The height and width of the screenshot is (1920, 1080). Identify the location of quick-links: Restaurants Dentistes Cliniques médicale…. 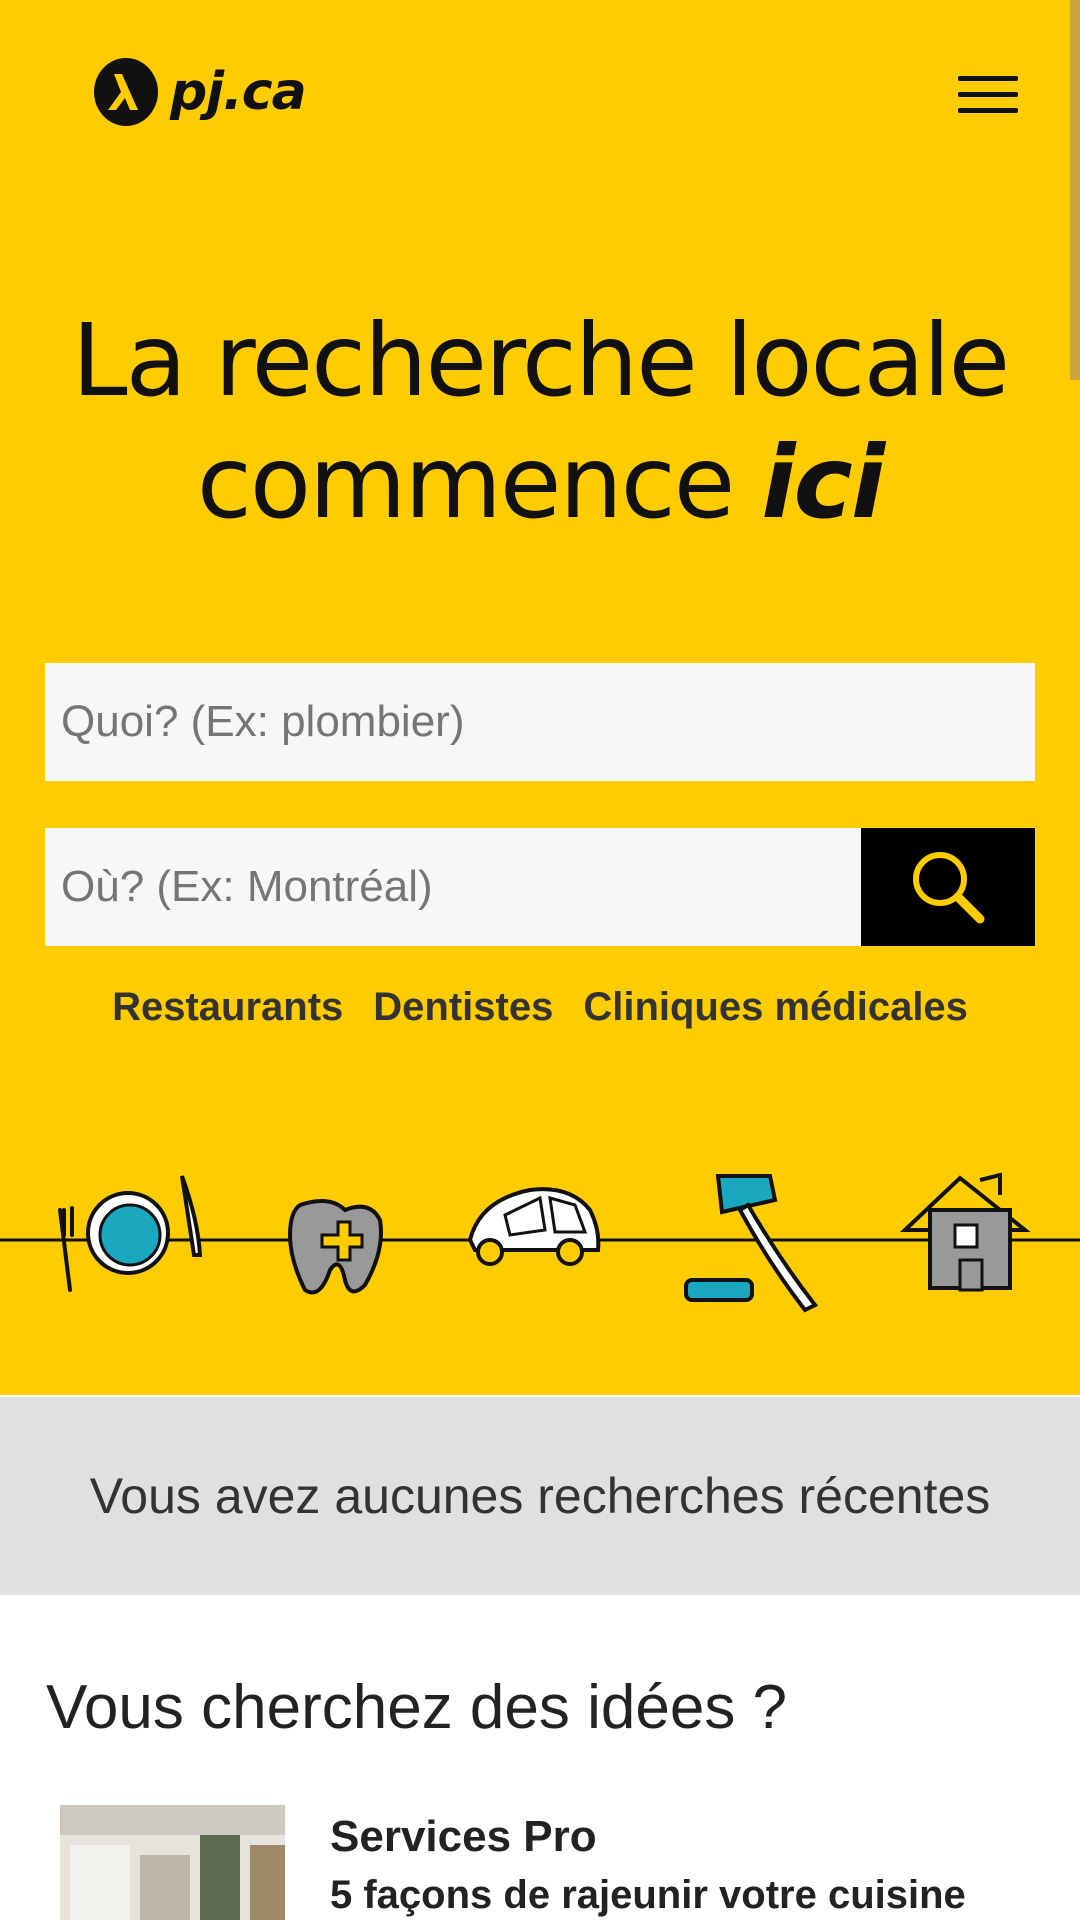
(540, 1007).